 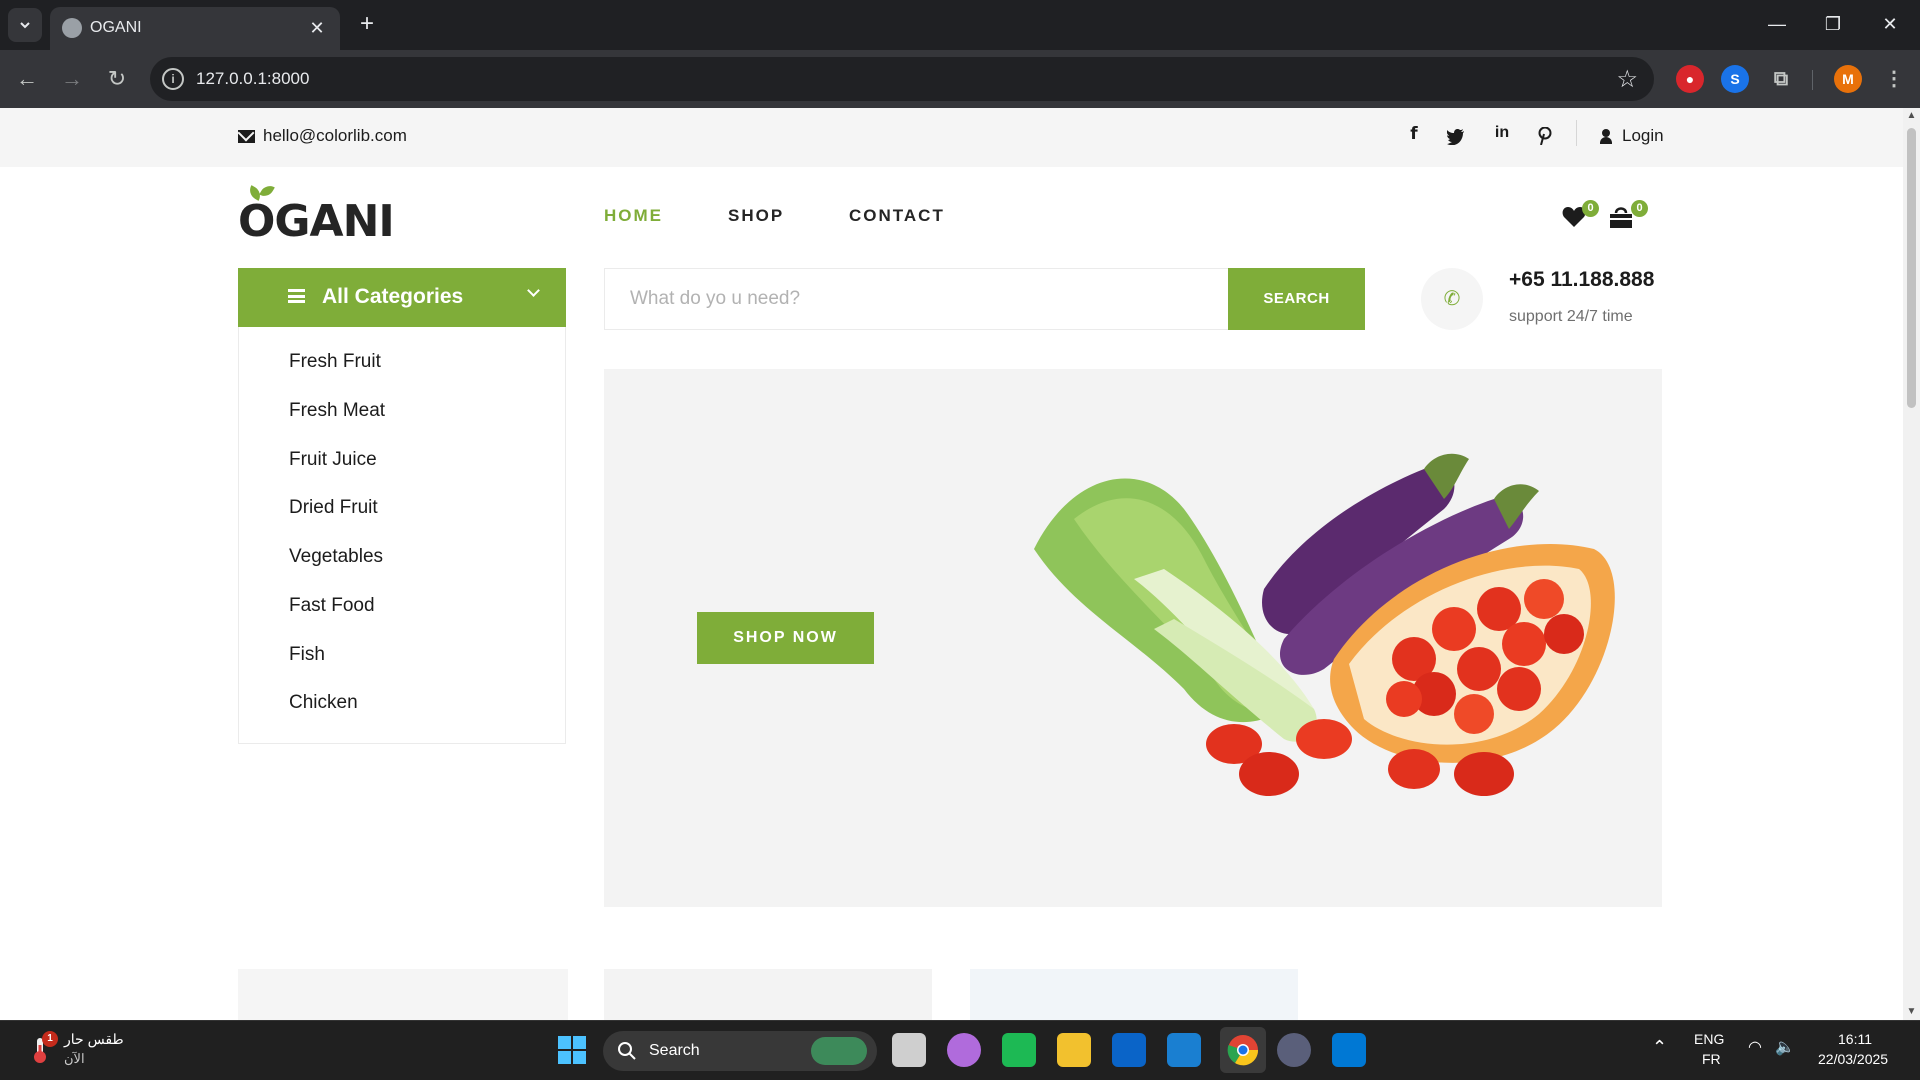 I want to click on address-bar: i 127.0.0.1:8000 ☆, so click(x=902, y=79).